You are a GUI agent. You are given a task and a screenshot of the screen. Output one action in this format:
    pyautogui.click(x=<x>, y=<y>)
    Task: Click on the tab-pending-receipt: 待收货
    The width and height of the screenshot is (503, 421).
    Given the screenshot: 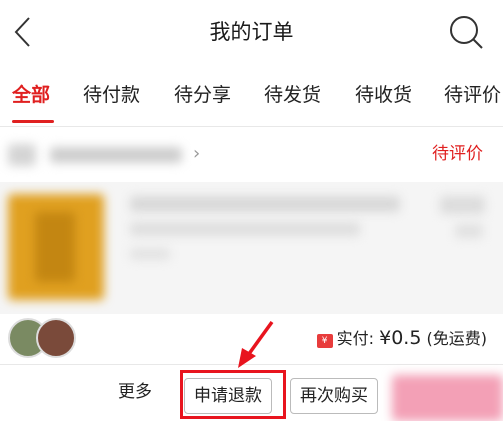 What is the action you would take?
    pyautogui.click(x=383, y=95)
    